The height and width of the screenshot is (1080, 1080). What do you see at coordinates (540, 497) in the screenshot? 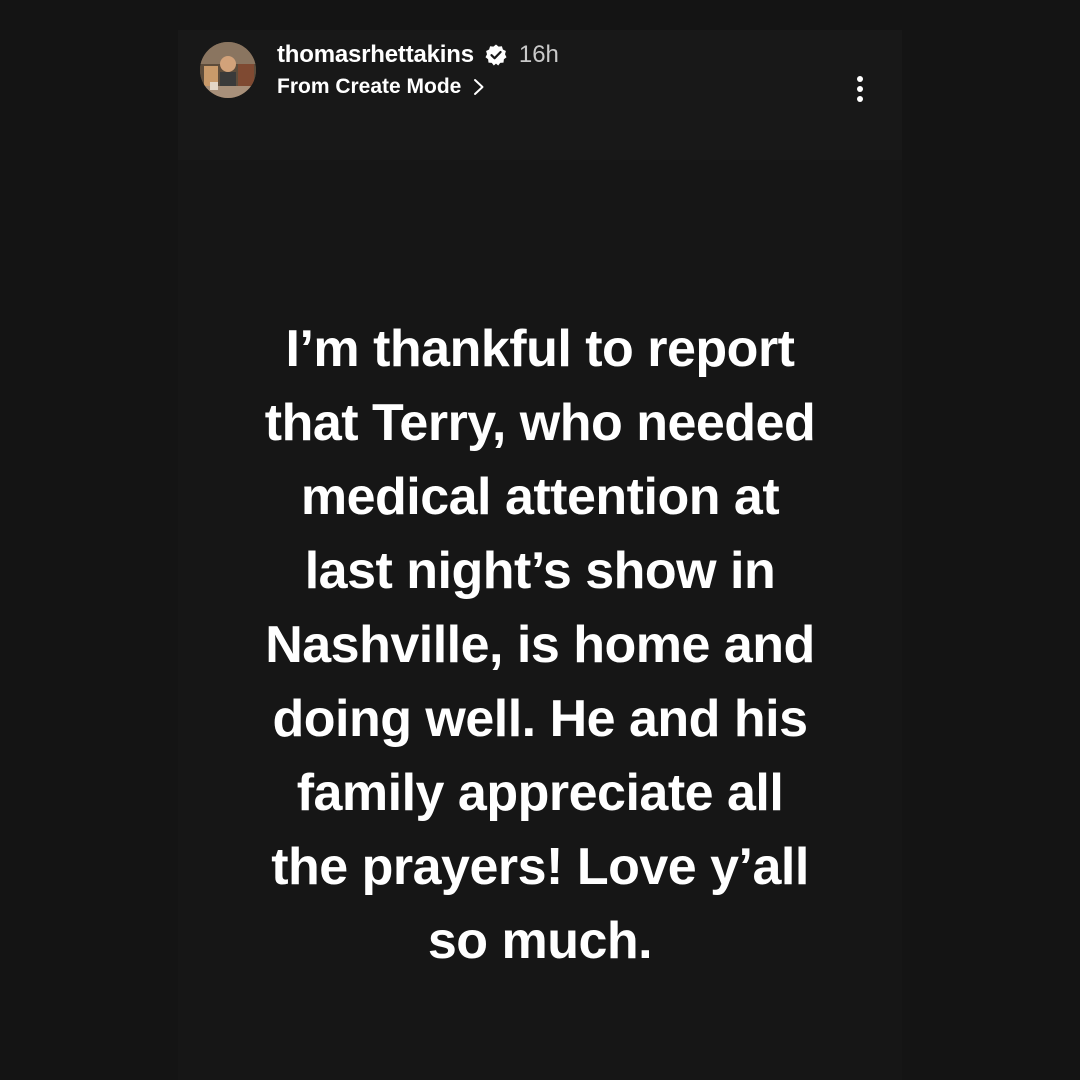
I see `message-line: medical attention at` at bounding box center [540, 497].